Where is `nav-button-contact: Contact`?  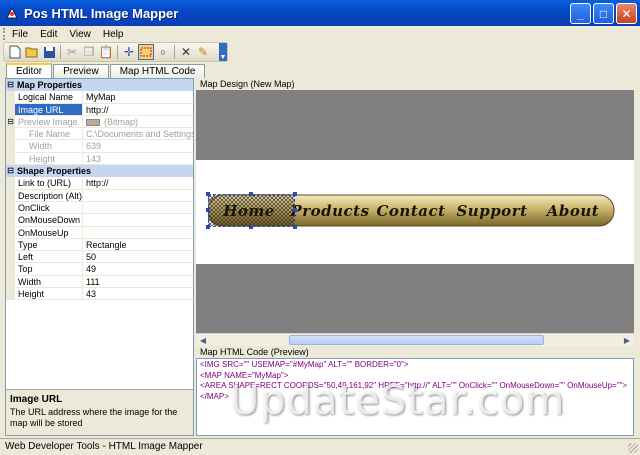 nav-button-contact: Contact is located at coordinates (411, 210).